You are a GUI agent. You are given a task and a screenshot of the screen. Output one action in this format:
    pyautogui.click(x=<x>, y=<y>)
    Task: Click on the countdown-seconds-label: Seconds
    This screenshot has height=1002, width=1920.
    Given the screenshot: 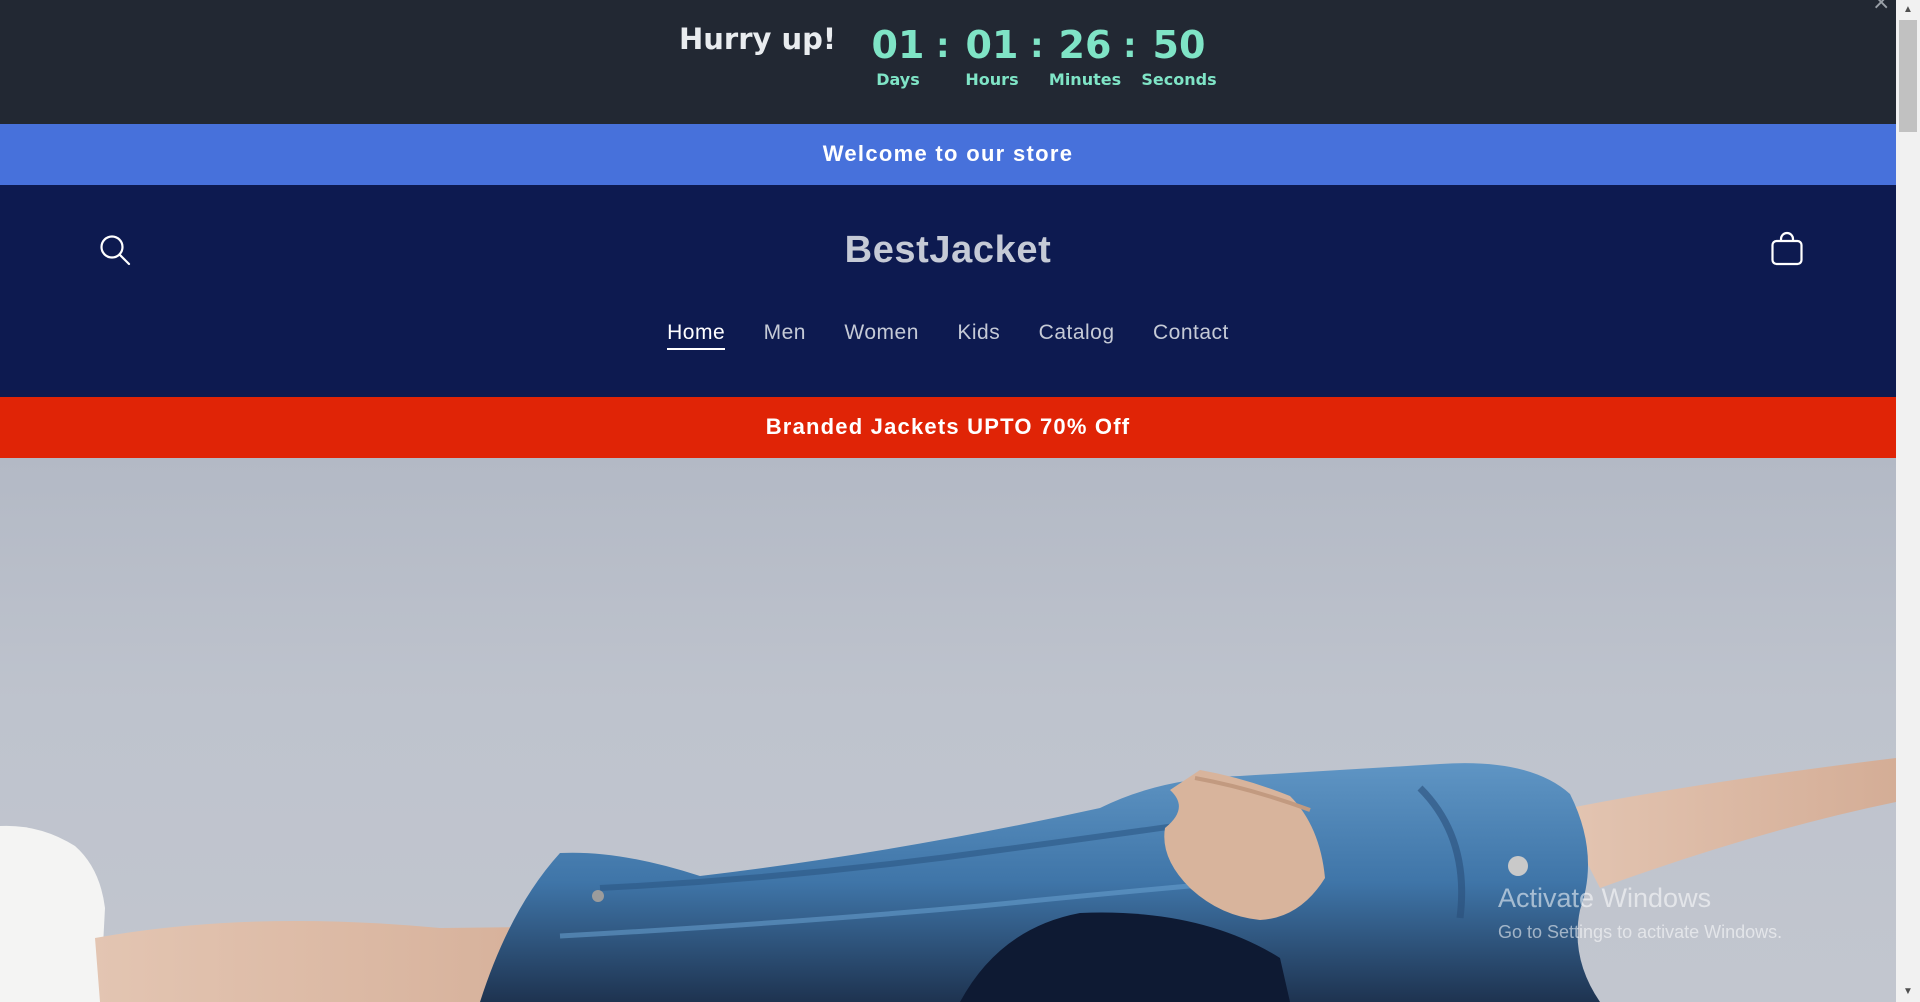 What is the action you would take?
    pyautogui.click(x=1179, y=79)
    